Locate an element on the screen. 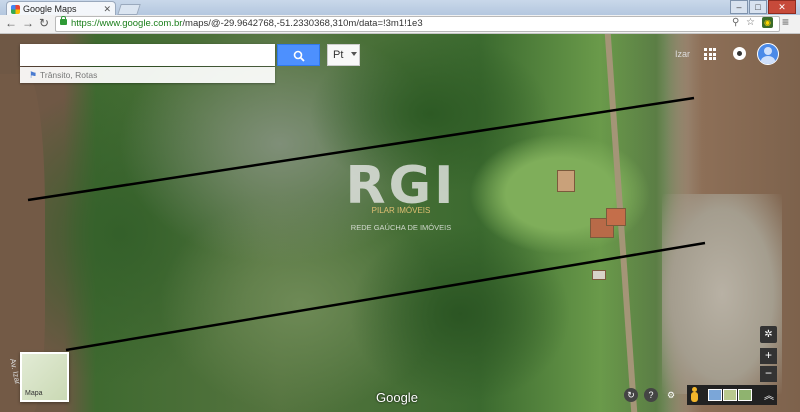 Image resolution: width=800 pixels, height=412 pixels. map-view-label: Mapa is located at coordinates (34, 393).